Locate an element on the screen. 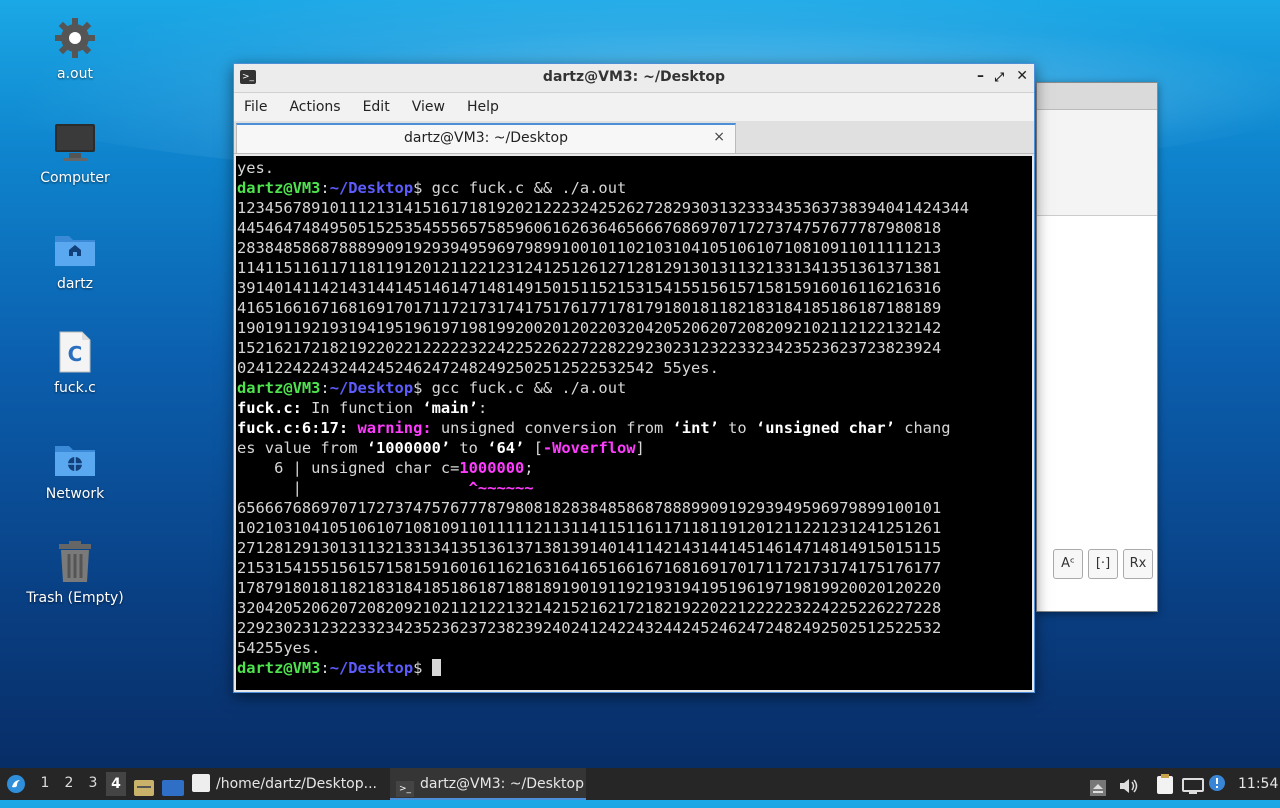  volume-icon is located at coordinates (1128, 784).